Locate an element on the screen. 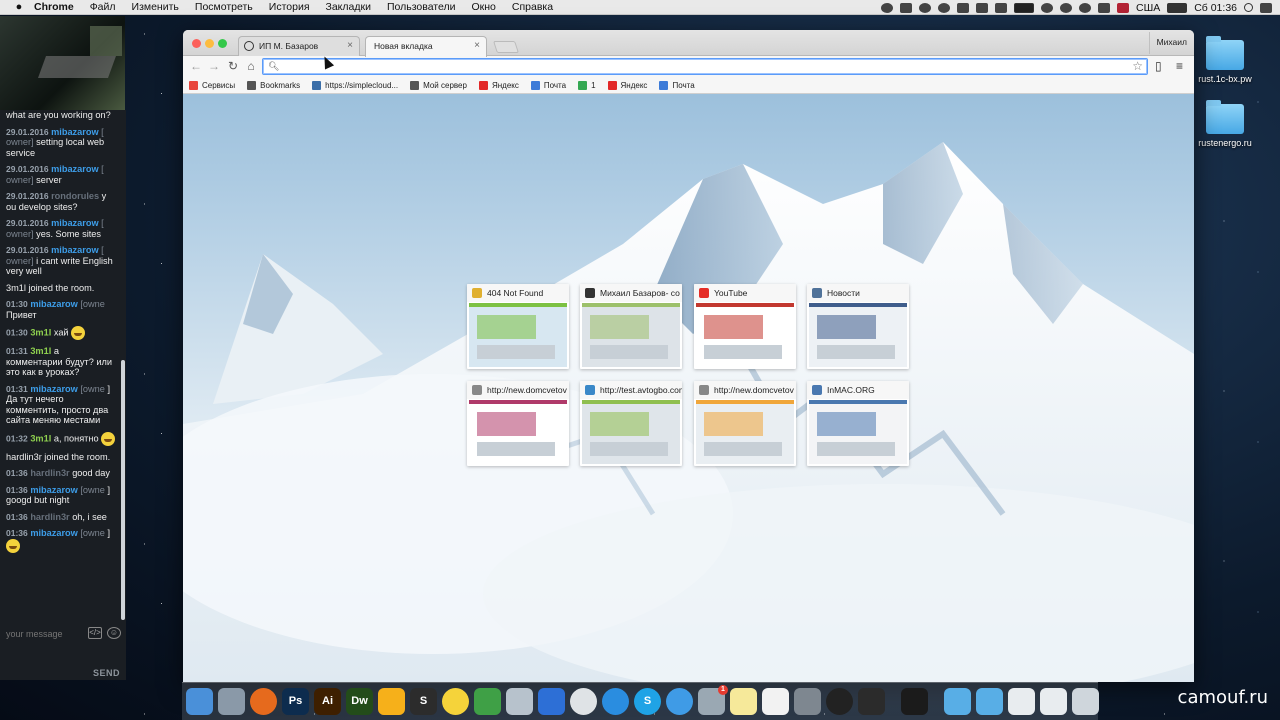  menu-view: Посмотреть is located at coordinates (224, 7).